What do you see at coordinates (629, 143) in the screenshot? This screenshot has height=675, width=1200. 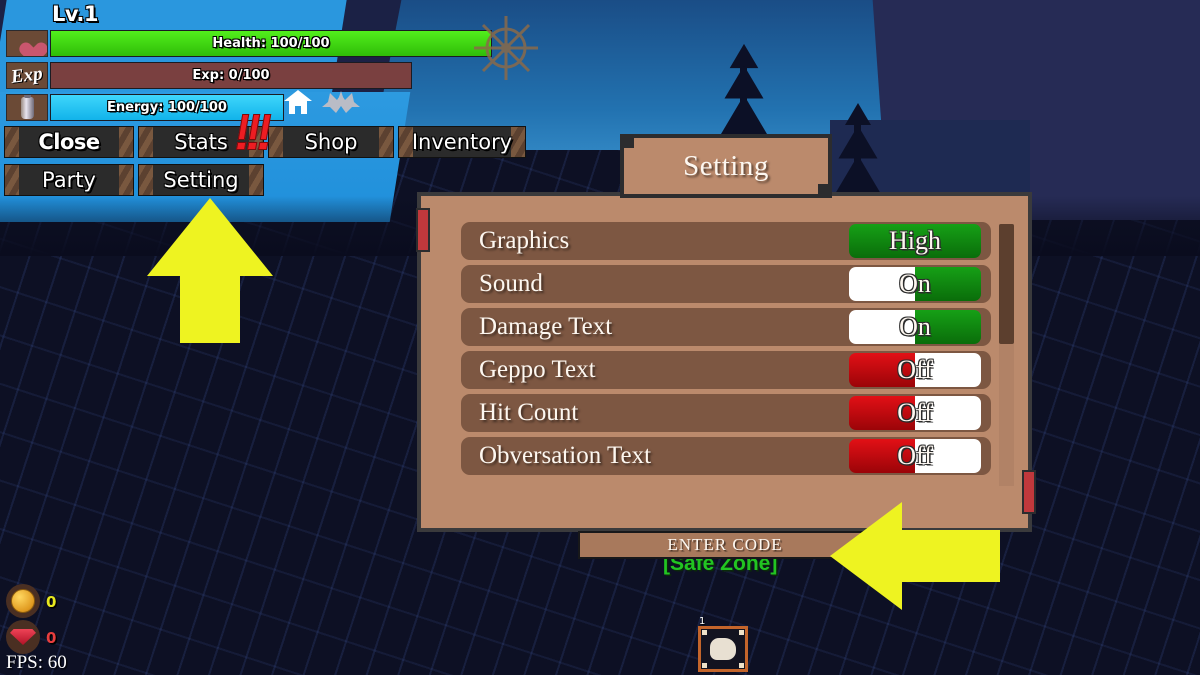 I see `title-corner-topleft` at bounding box center [629, 143].